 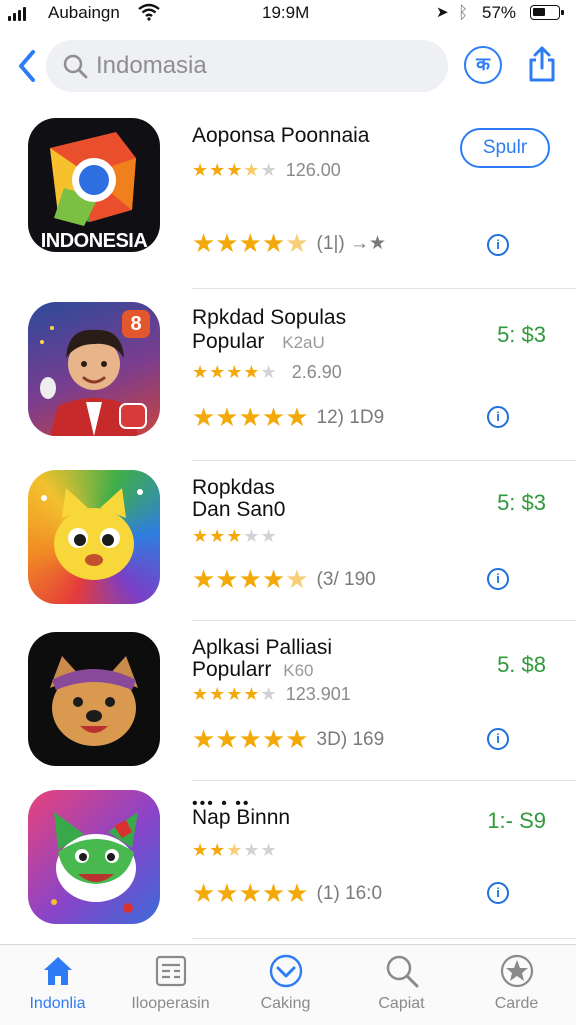 What do you see at coordinates (57, 1003) in the screenshot?
I see `tab-label: Indonlia` at bounding box center [57, 1003].